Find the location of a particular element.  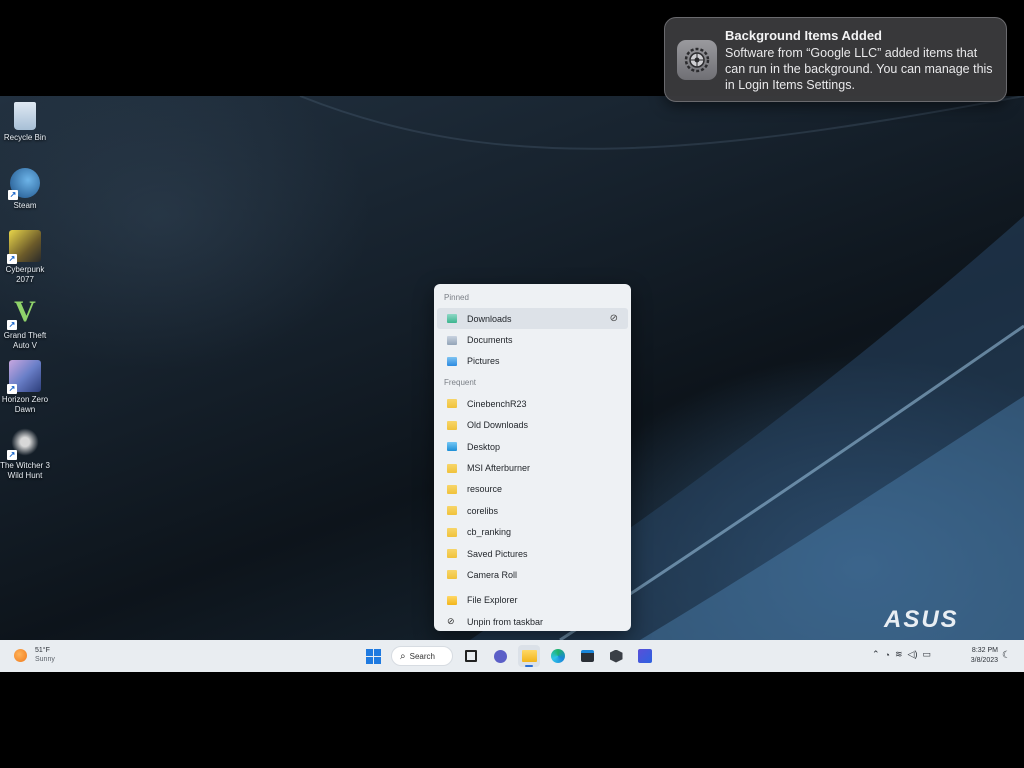

sun-icon is located at coordinates (20, 655).